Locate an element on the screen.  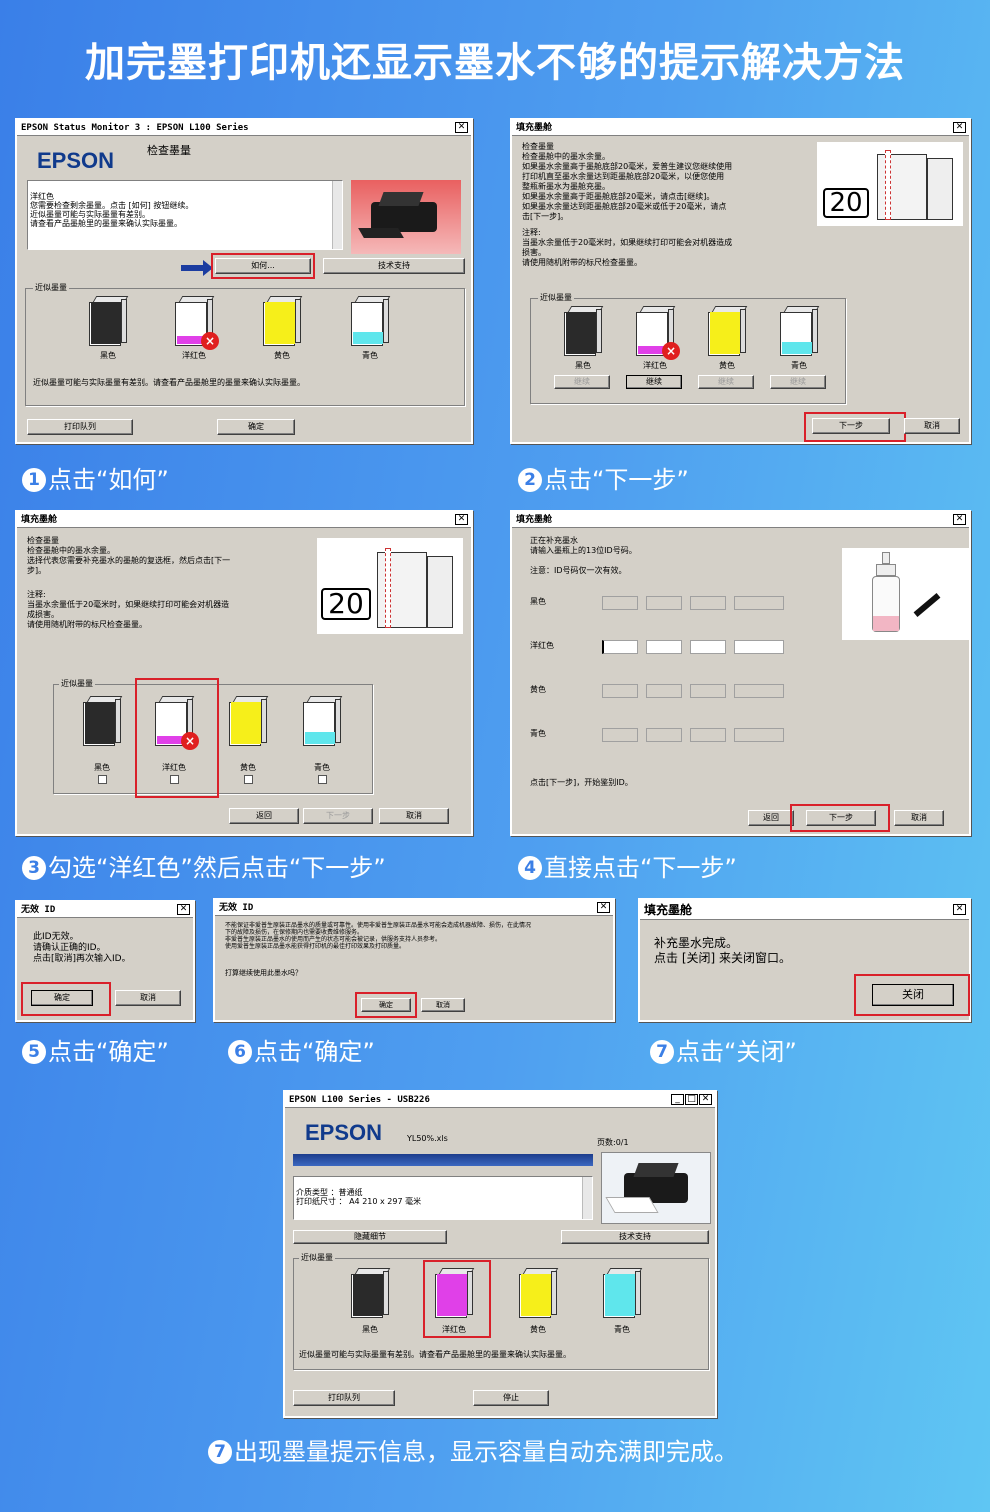
continue-button-black: 继续 is located at coordinates (582, 382).